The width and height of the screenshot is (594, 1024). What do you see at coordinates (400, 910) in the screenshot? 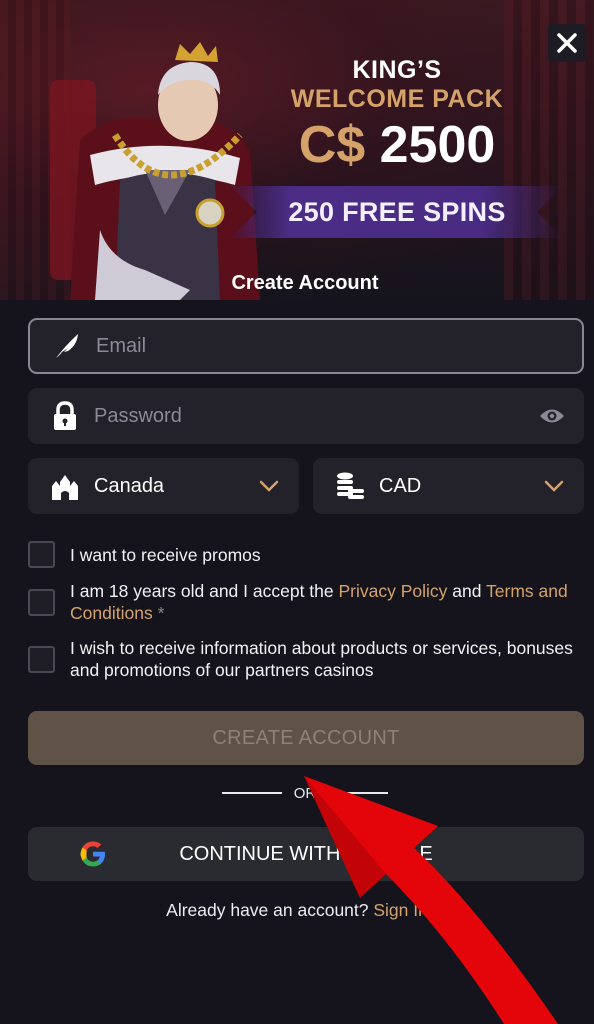
I see `signin-link: Sign In` at bounding box center [400, 910].